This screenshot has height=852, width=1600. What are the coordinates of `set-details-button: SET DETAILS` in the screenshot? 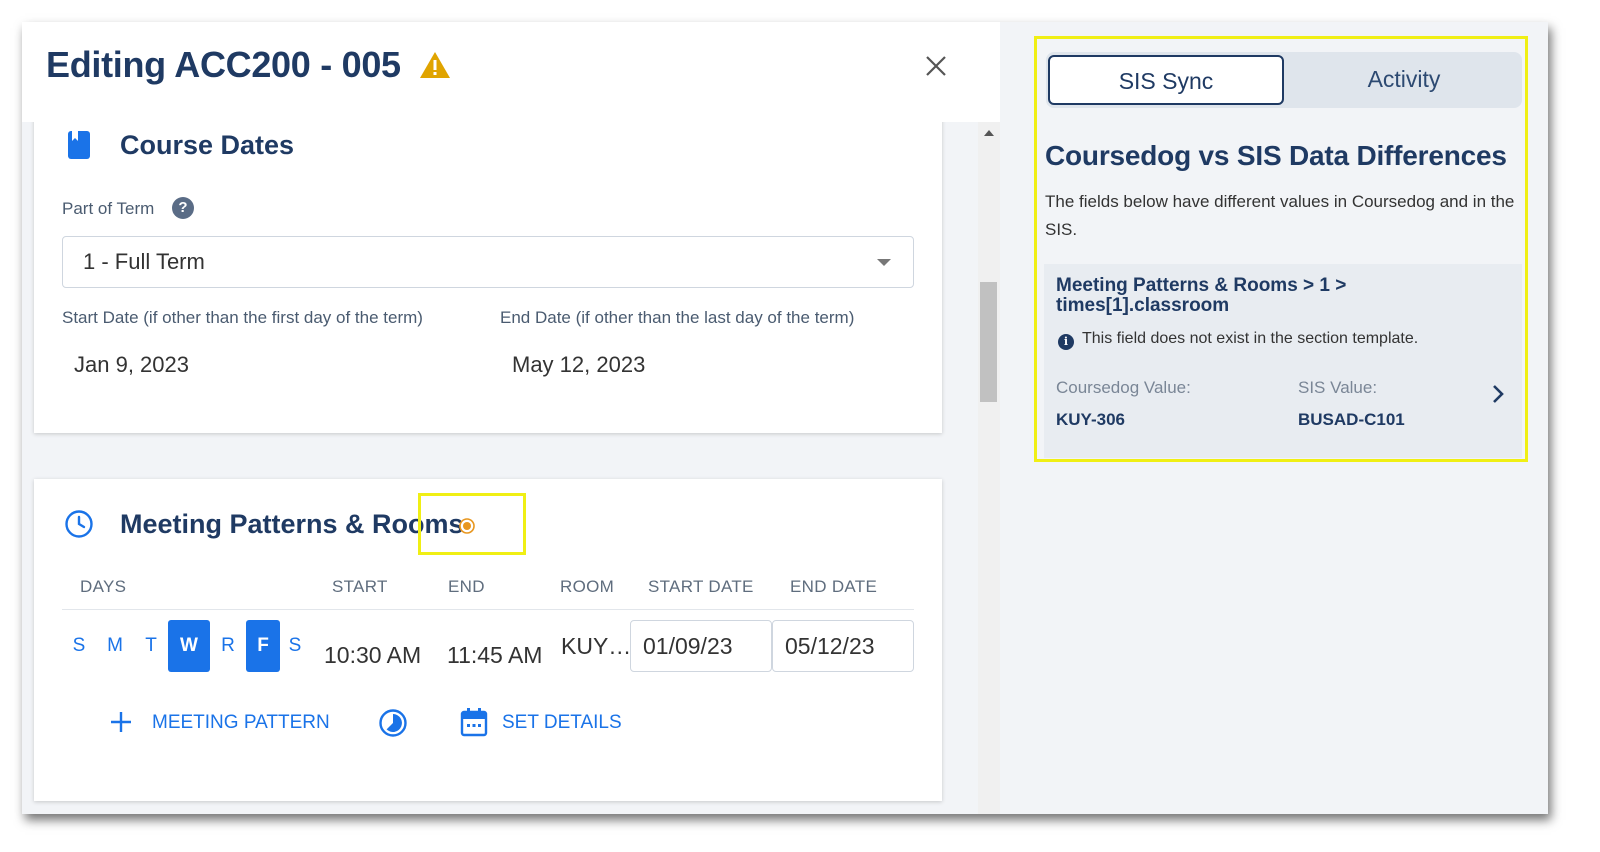 It's located at (560, 722).